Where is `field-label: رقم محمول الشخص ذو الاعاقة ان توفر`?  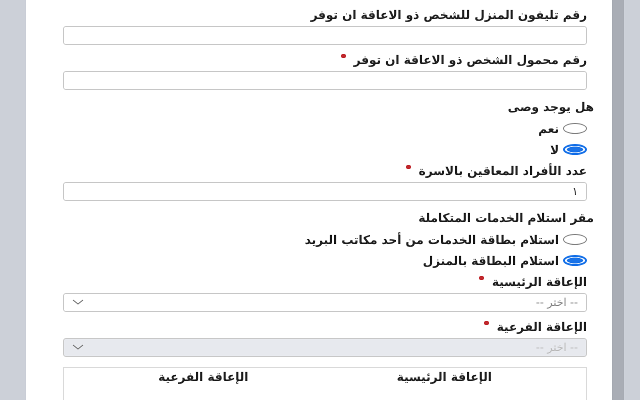 field-label: رقم محمول الشخص ذو الاعاقة ان توفر is located at coordinates (470, 60).